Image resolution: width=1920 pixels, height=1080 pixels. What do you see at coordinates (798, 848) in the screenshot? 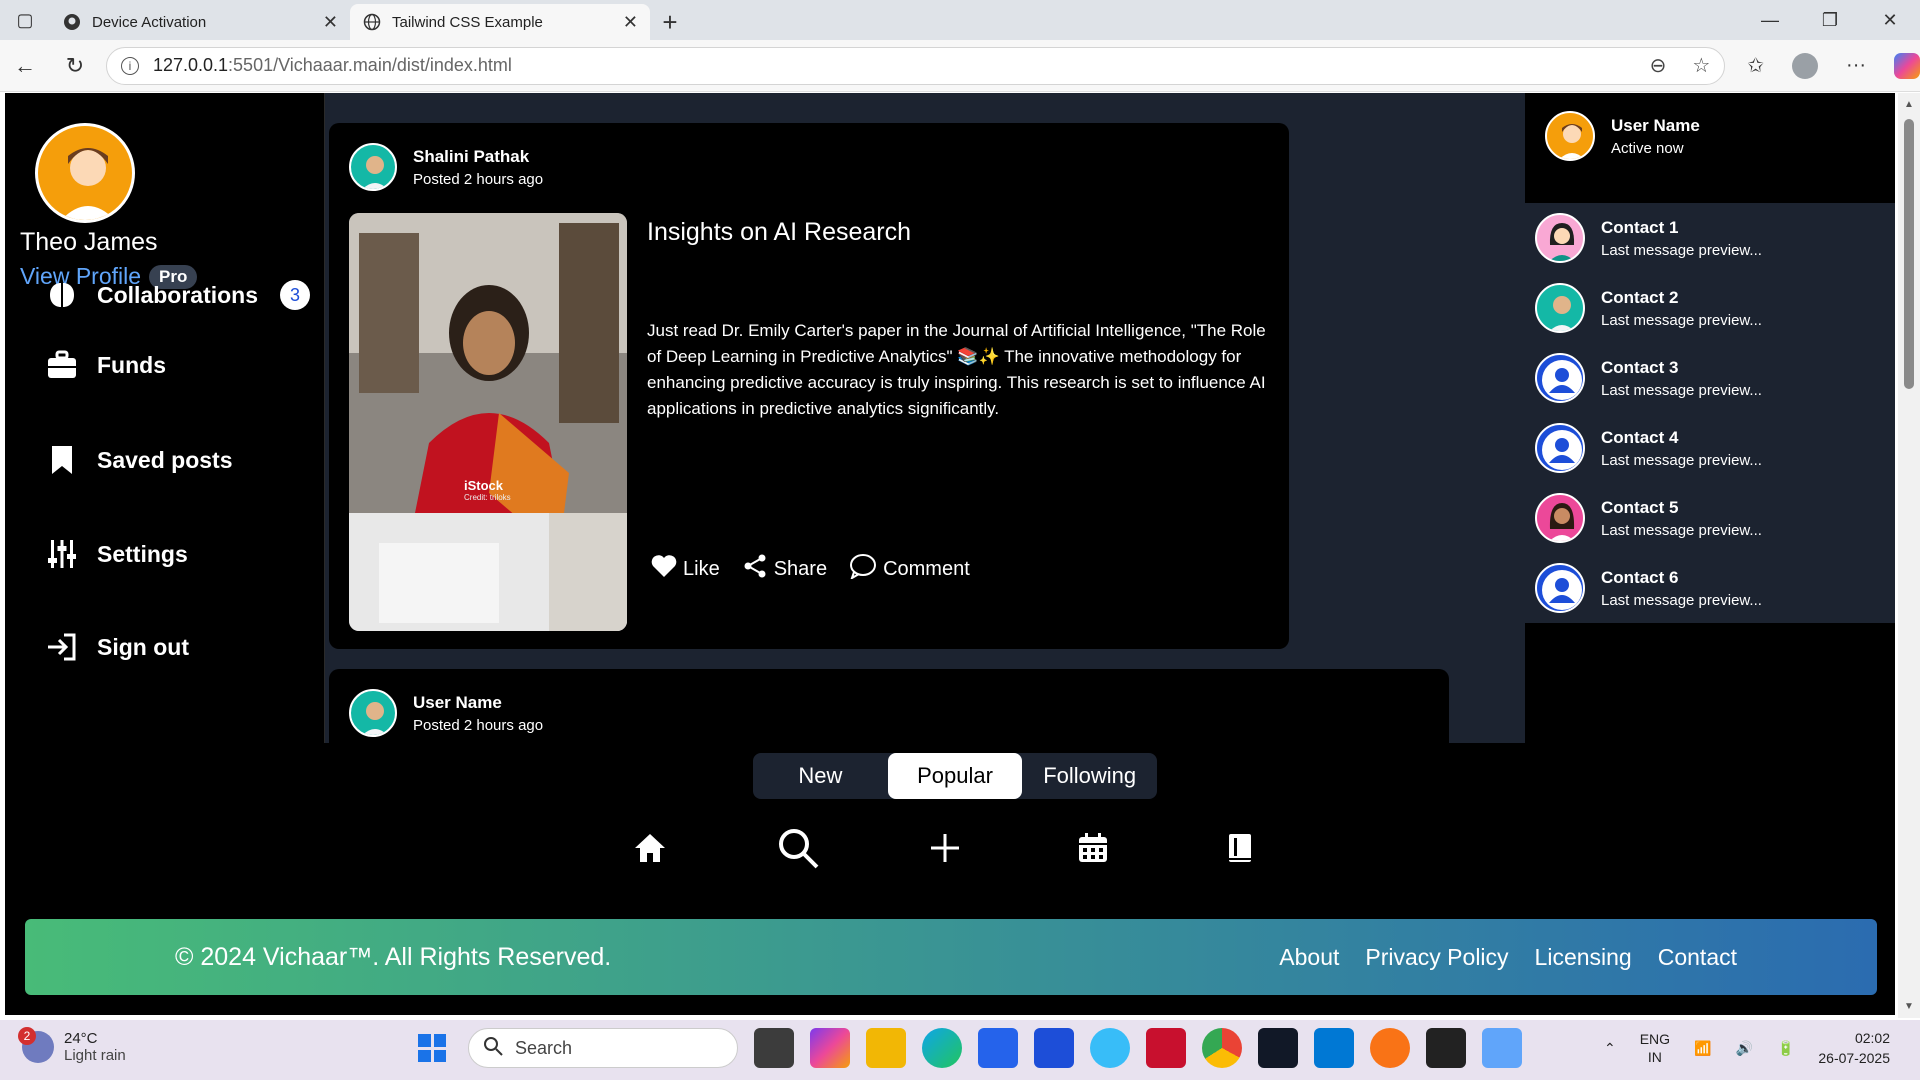
I see `search-icon` at bounding box center [798, 848].